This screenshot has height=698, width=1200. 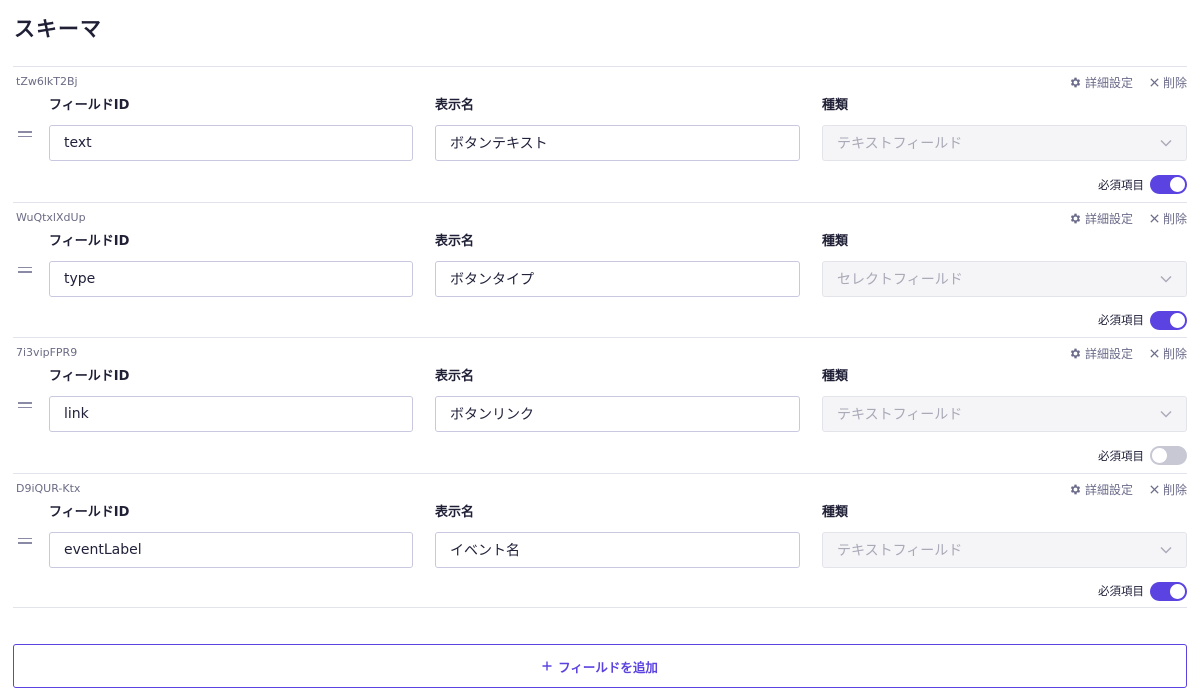 I want to click on field-id-input: text, so click(x=231, y=143).